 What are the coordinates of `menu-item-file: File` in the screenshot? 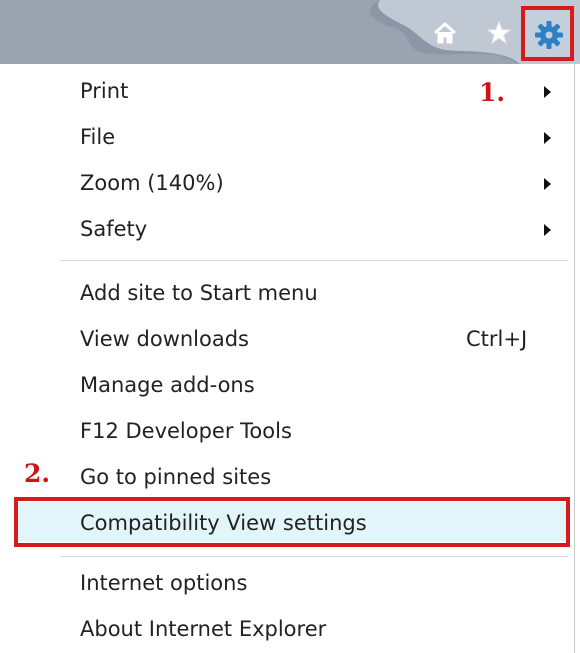 It's located at (310, 137).